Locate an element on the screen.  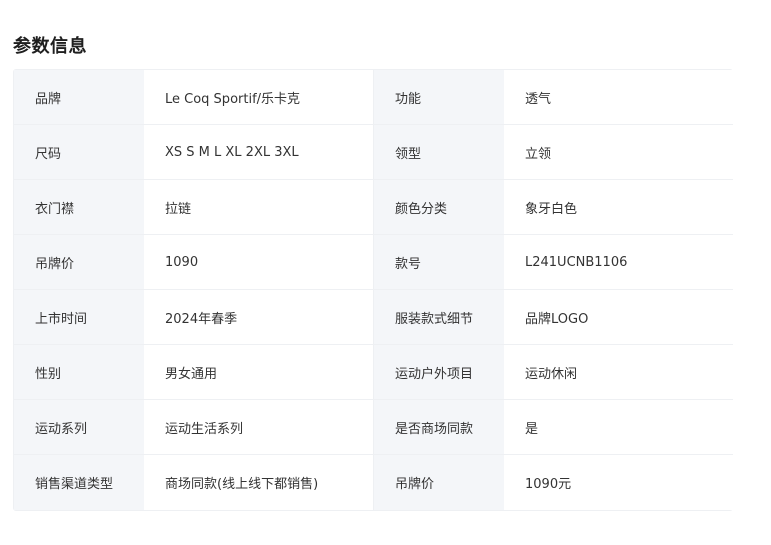
param-value: XS S M L XL 2XL 3XL is located at coordinates (259, 152).